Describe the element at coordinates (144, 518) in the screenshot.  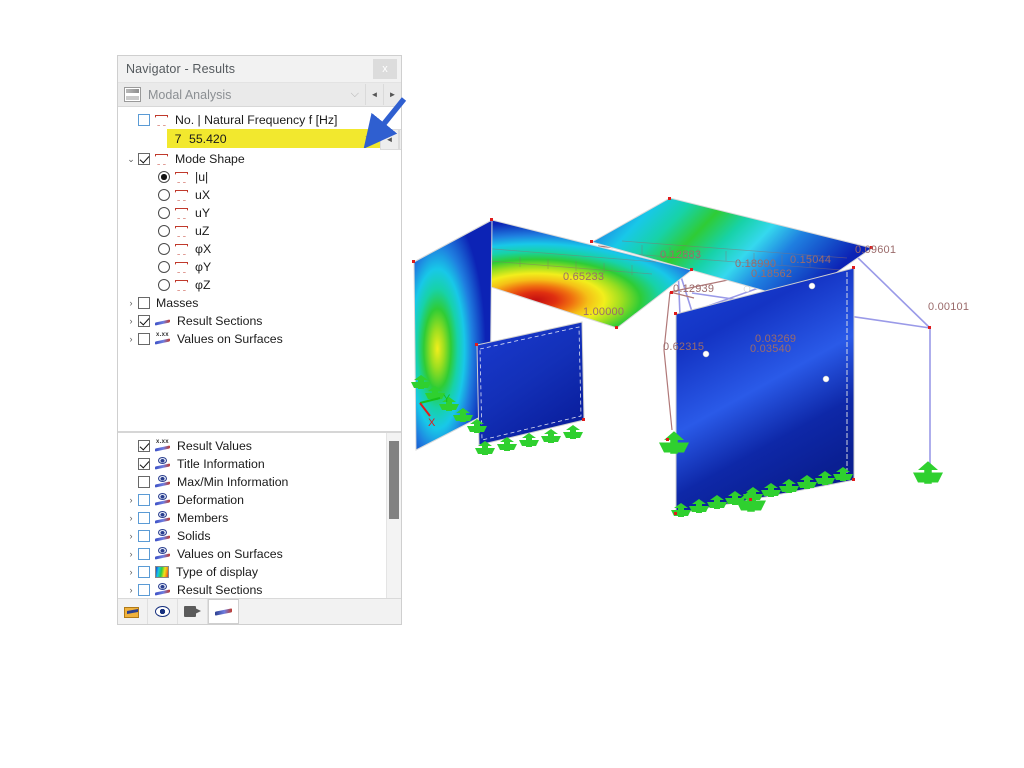
I see `members-checkbox` at that location.